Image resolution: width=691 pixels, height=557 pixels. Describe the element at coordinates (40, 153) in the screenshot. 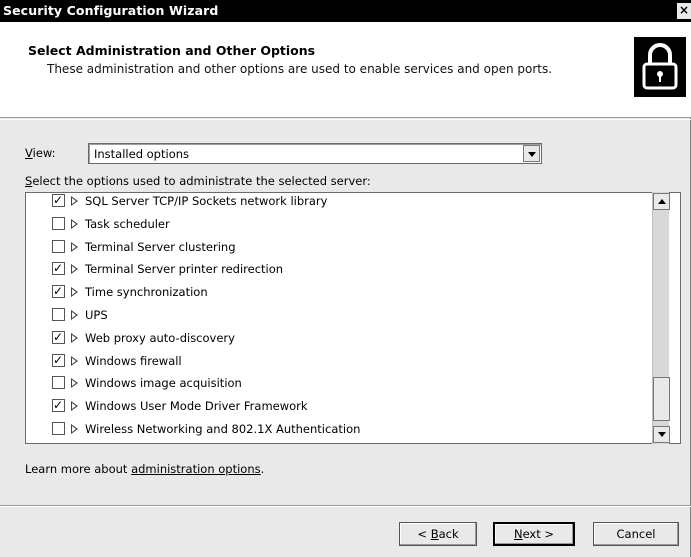

I see `view-label: View:` at that location.